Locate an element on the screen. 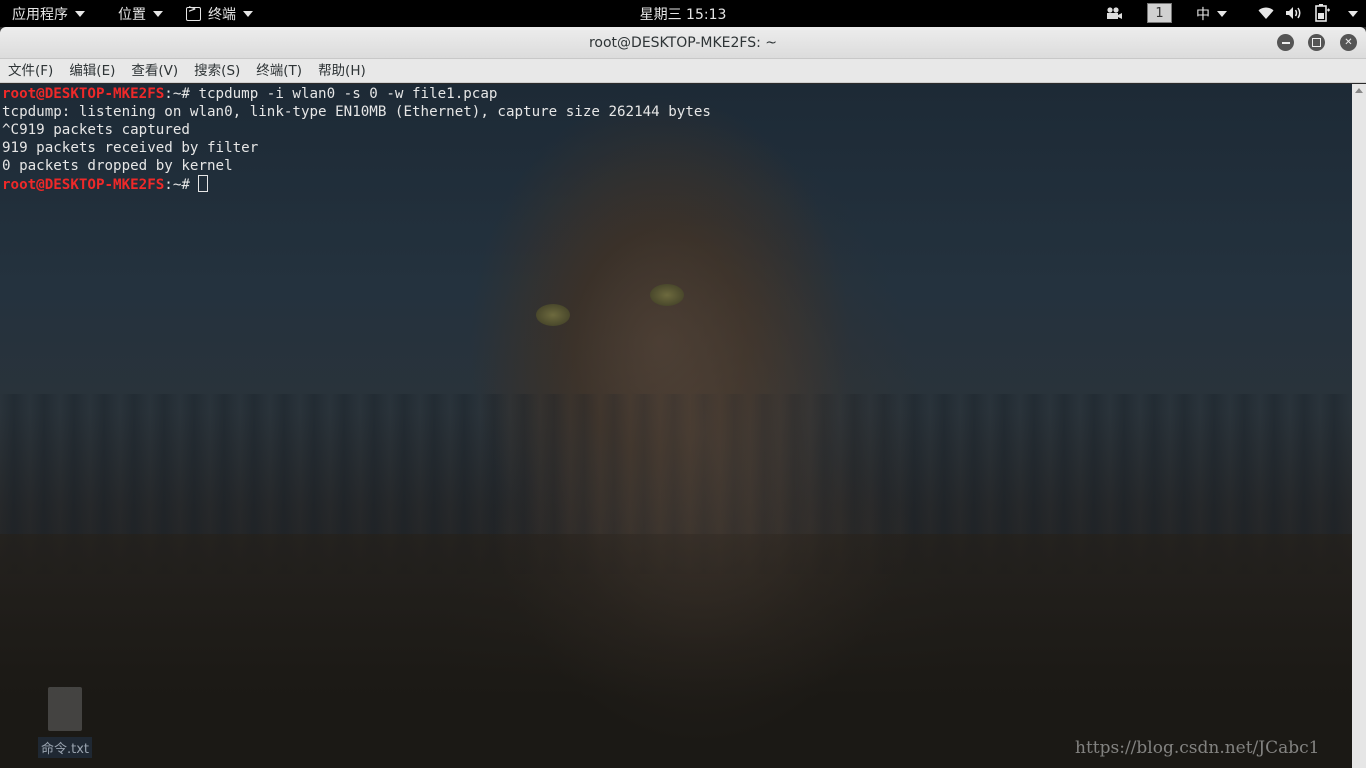 The height and width of the screenshot is (768, 1366). desktop-file-label: 命令.txt is located at coordinates (65, 747).